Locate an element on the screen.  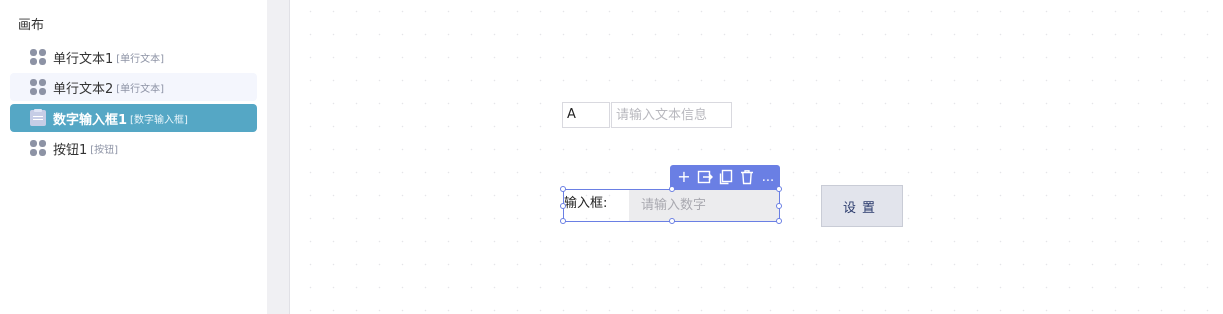
text-prefix-box: A is located at coordinates (586, 115).